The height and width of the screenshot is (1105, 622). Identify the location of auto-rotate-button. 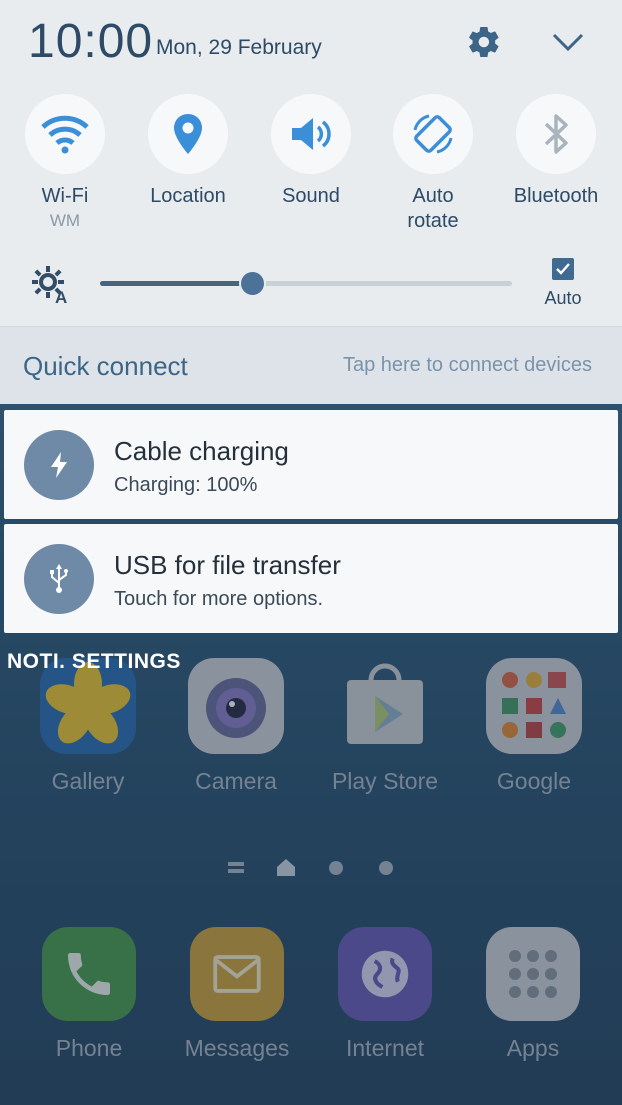
(433, 134).